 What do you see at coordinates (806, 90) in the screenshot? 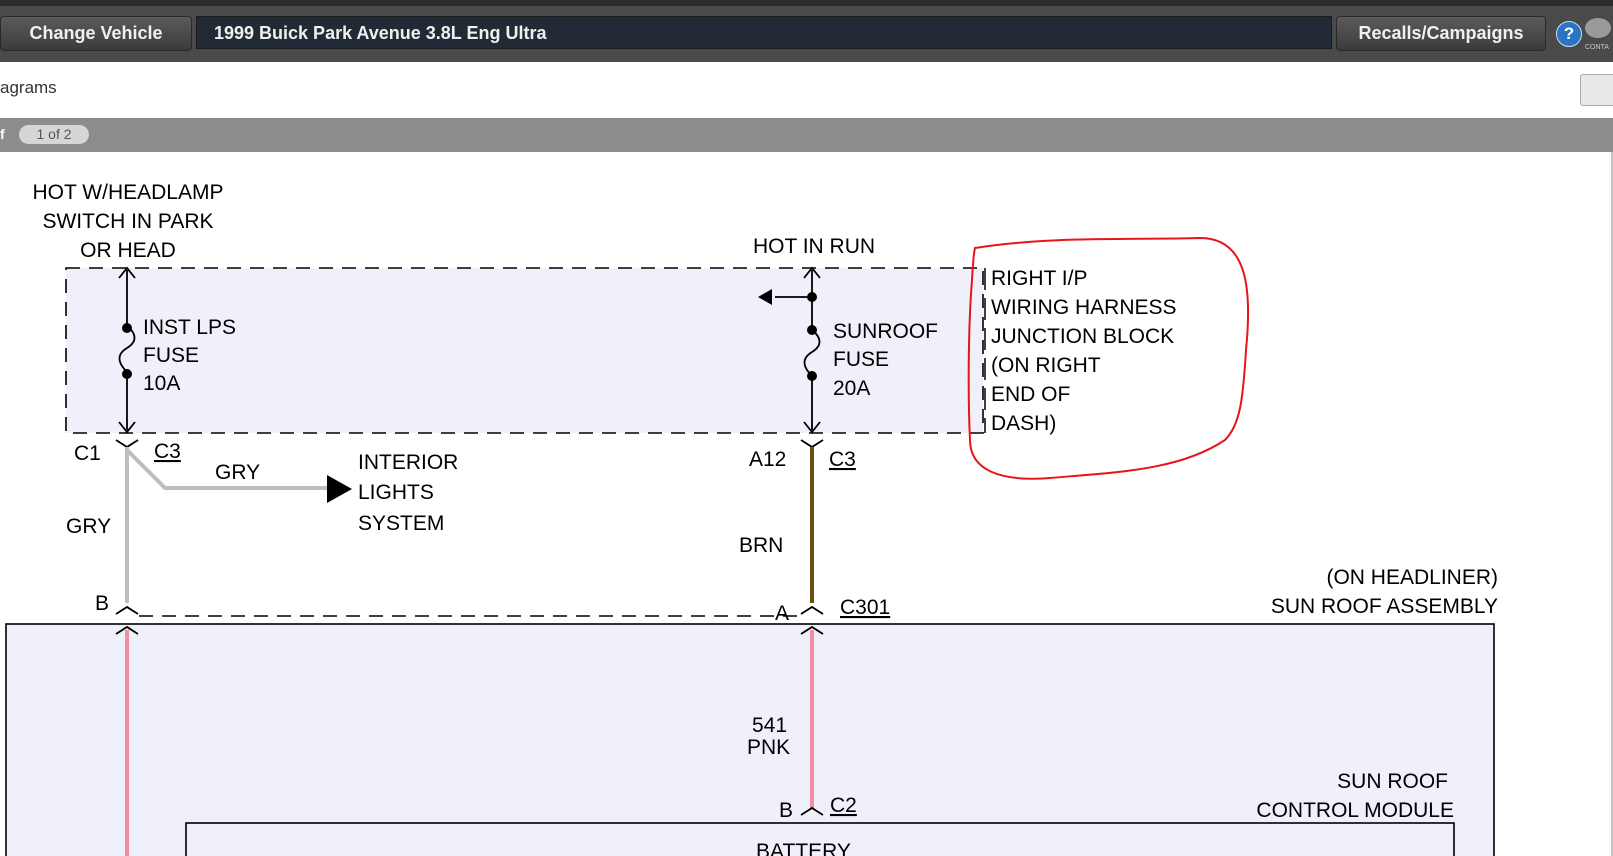
I see `sub-header: agrams` at bounding box center [806, 90].